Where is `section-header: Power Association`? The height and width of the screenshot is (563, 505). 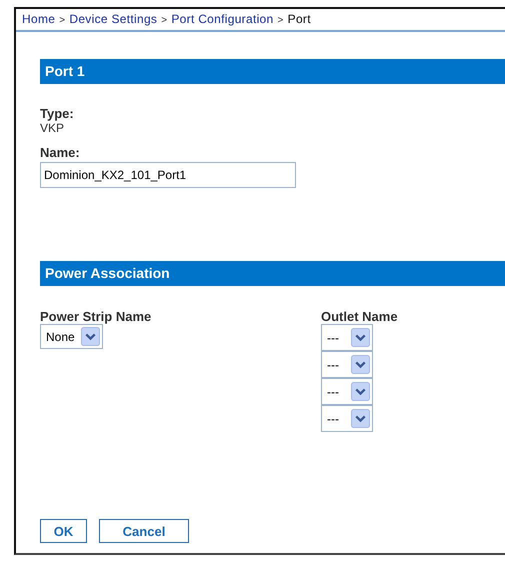 section-header: Power Association is located at coordinates (272, 273).